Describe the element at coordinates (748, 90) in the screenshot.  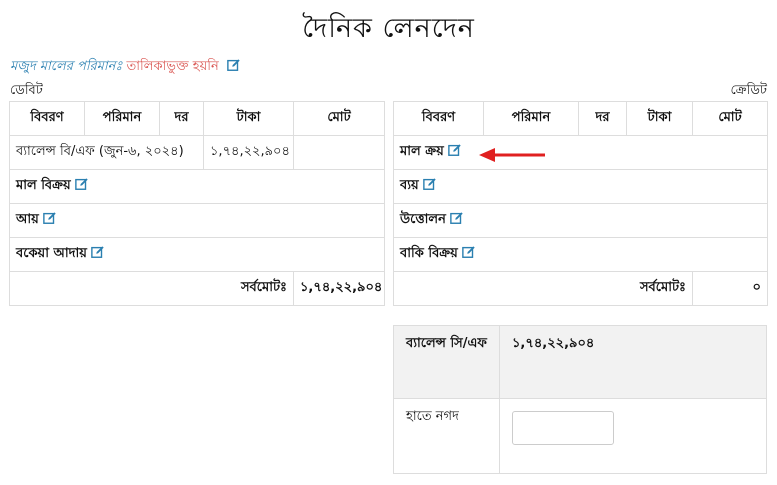
I see `credit-label: ক্রেডিট` at that location.